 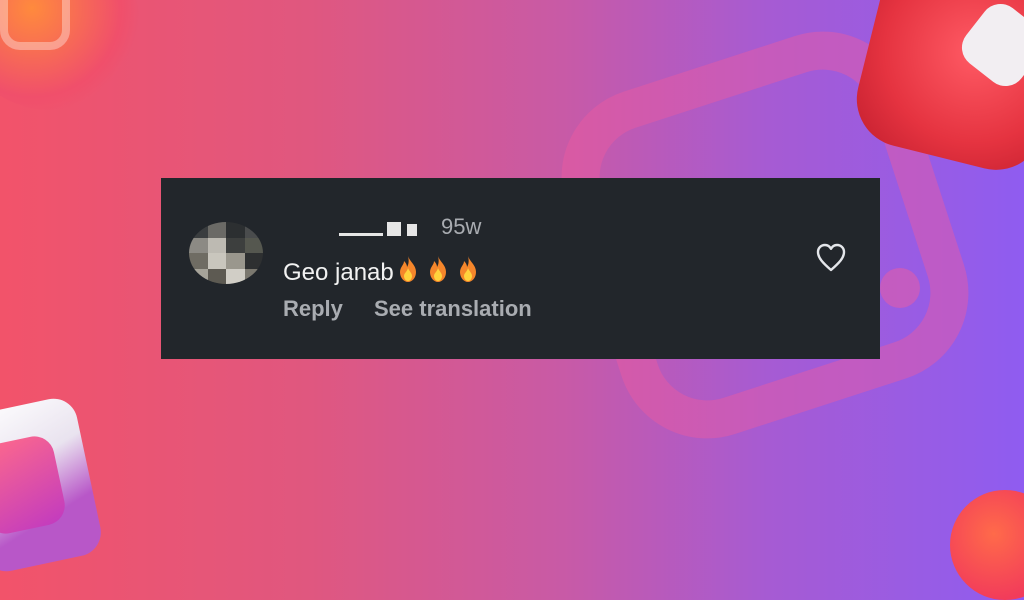 What do you see at coordinates (313, 309) in the screenshot?
I see `reply-button: Reply` at bounding box center [313, 309].